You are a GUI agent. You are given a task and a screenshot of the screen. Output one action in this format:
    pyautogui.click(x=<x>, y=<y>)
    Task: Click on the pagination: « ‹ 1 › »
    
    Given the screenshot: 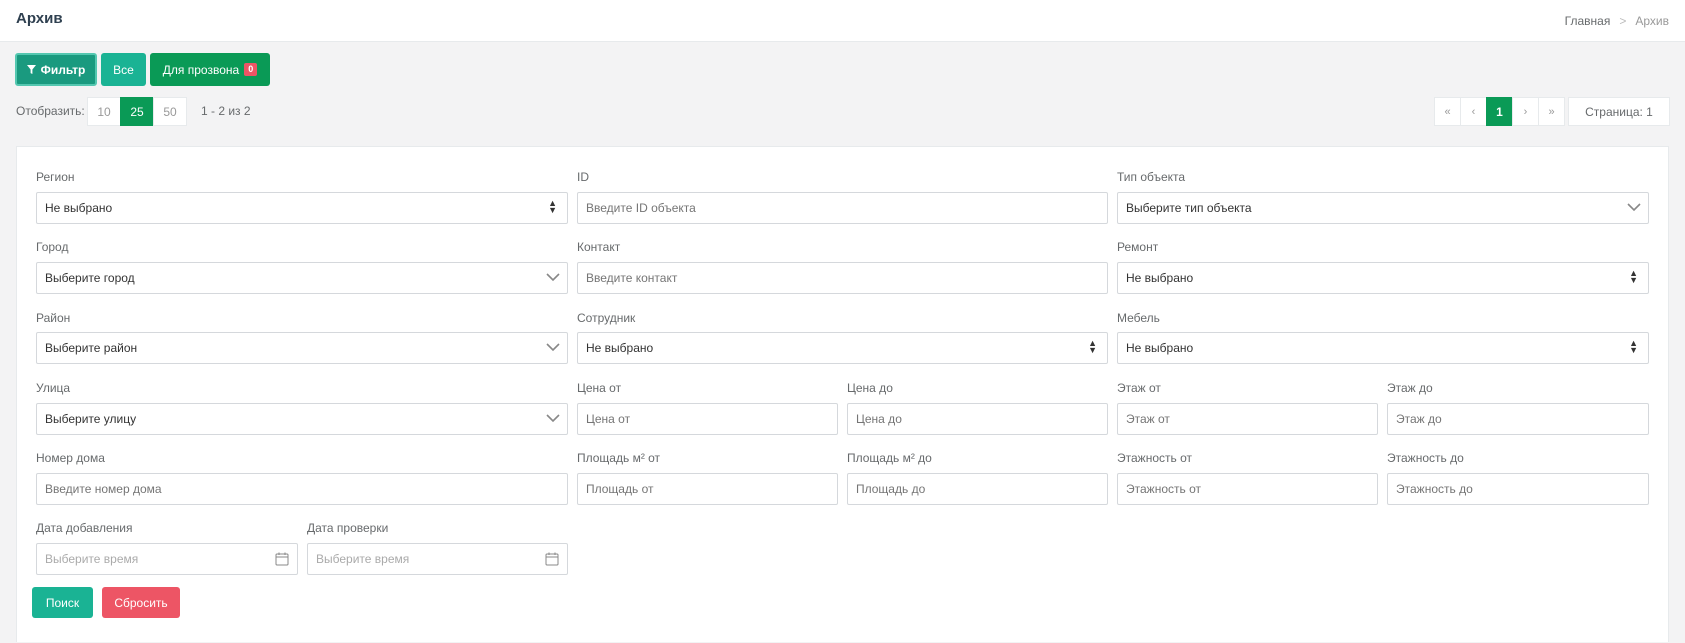 What is the action you would take?
    pyautogui.click(x=1499, y=111)
    